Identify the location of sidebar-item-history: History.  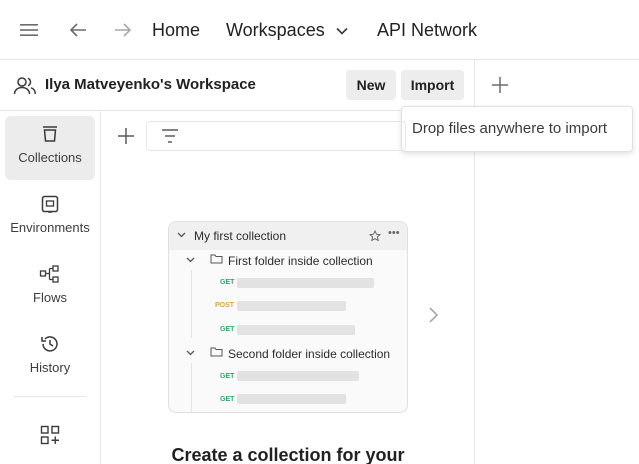
(50, 358).